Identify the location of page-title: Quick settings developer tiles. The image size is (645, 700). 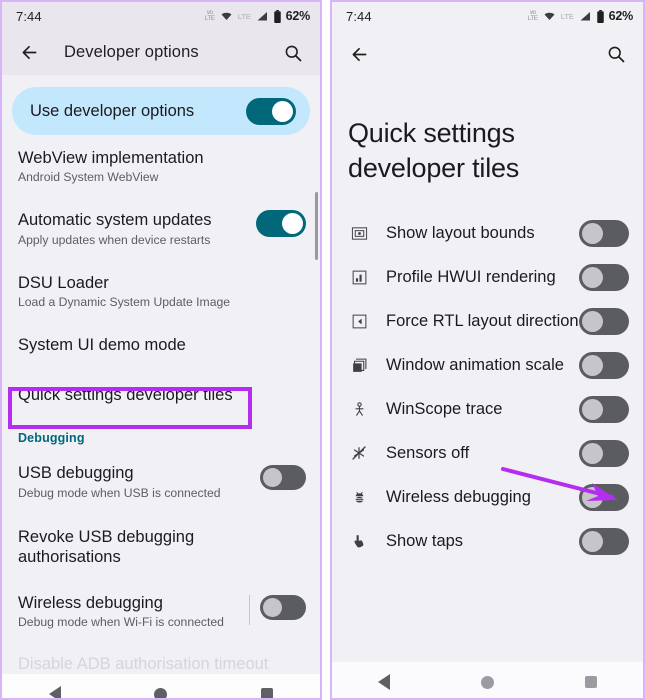
(434, 150).